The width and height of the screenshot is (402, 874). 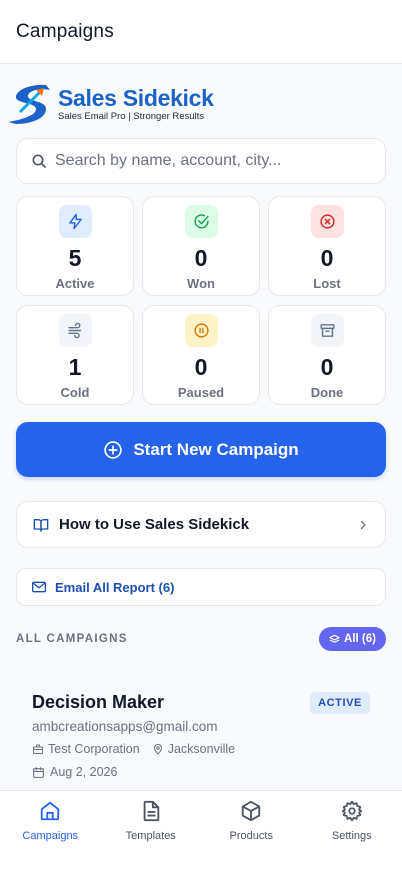 What do you see at coordinates (327, 392) in the screenshot?
I see `stat-label: Done` at bounding box center [327, 392].